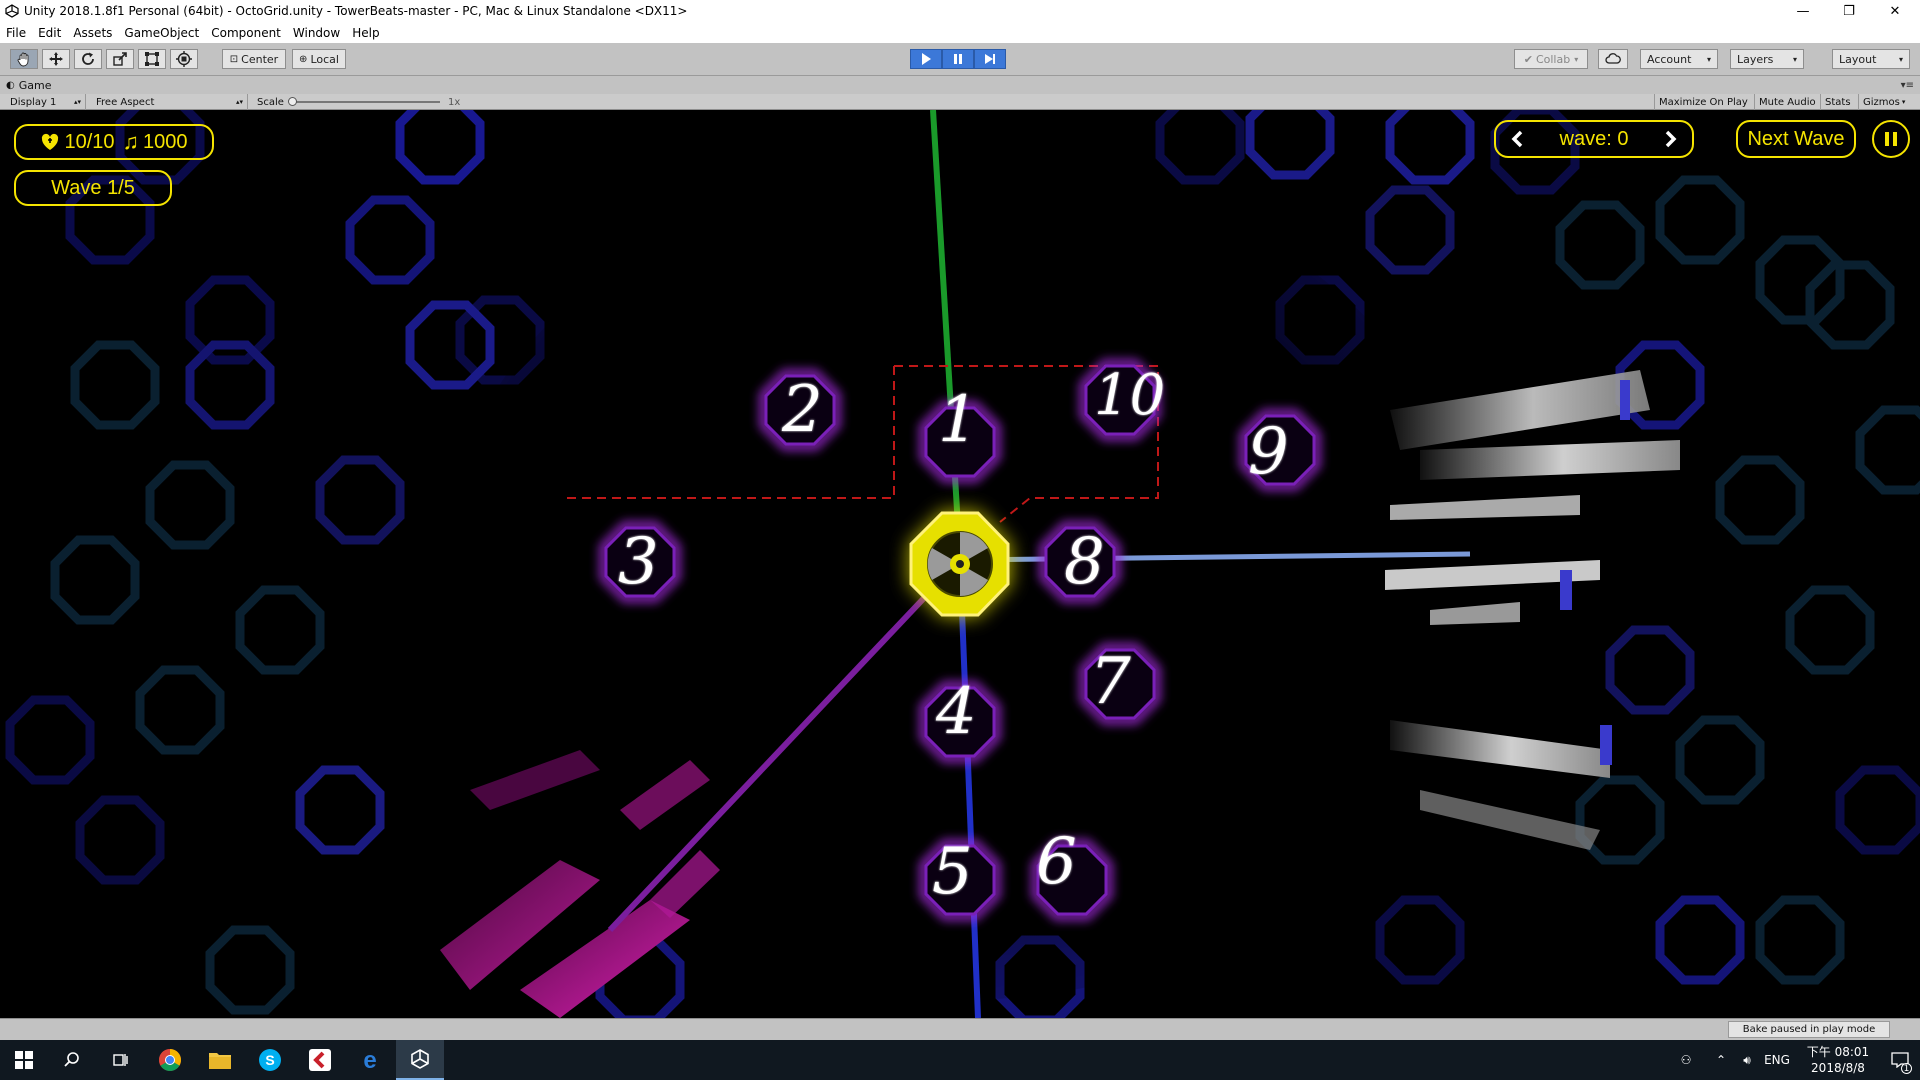  I want to click on action-center-button: 1, so click(1900, 1060).